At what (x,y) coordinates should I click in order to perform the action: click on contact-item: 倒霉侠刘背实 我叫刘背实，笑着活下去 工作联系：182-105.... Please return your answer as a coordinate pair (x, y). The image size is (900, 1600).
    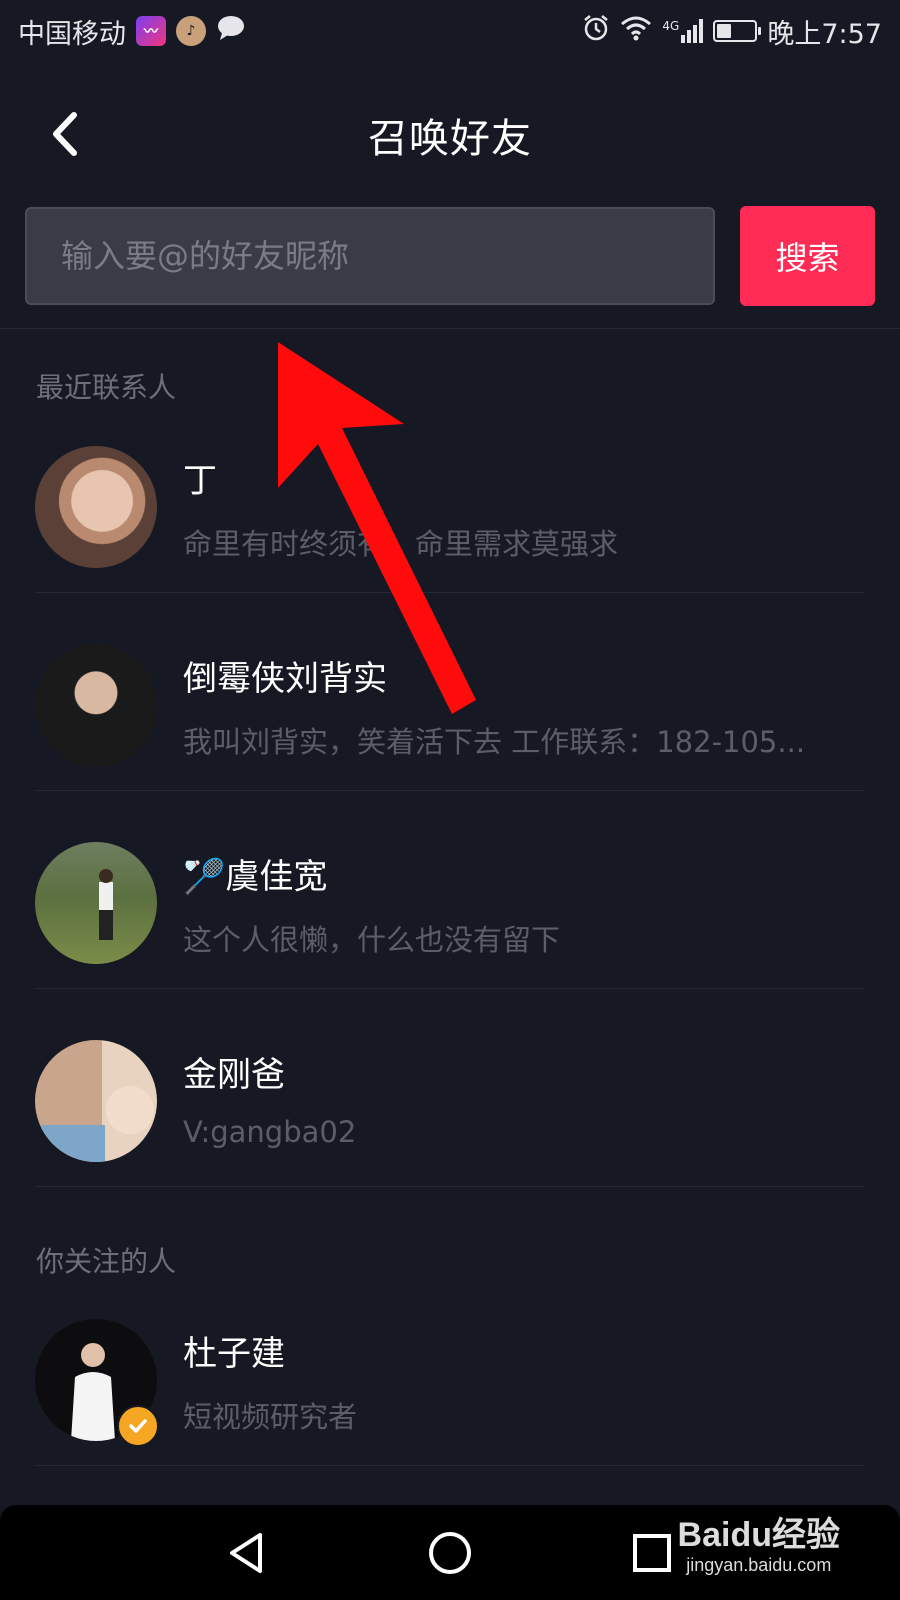
    Looking at the image, I should click on (450, 692).